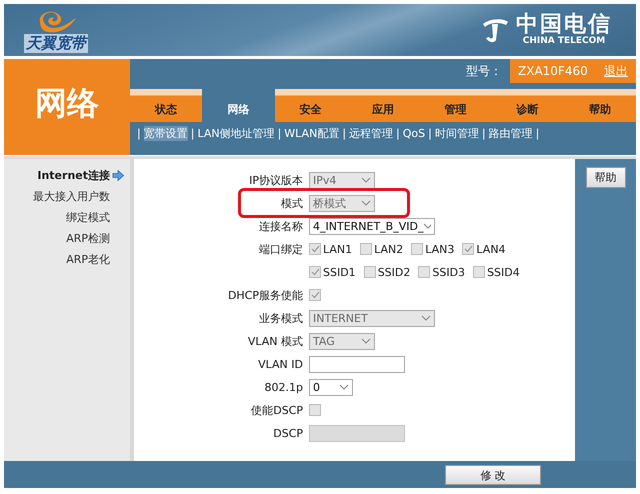  What do you see at coordinates (331, 387) in the screenshot?
I see `select-field: 0` at bounding box center [331, 387].